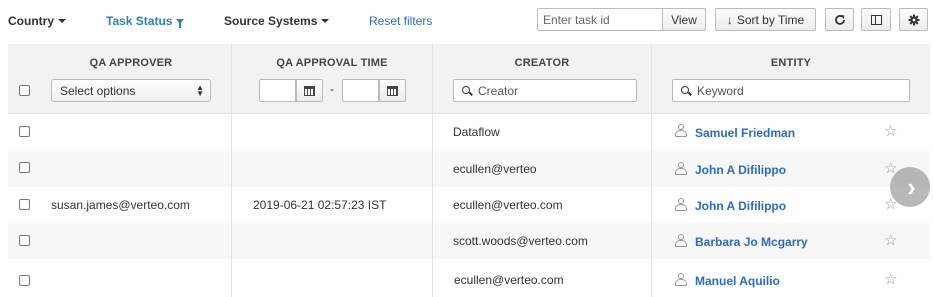 The width and height of the screenshot is (933, 297). What do you see at coordinates (729, 19) in the screenshot?
I see `arrow-down-icon: ↓` at bounding box center [729, 19].